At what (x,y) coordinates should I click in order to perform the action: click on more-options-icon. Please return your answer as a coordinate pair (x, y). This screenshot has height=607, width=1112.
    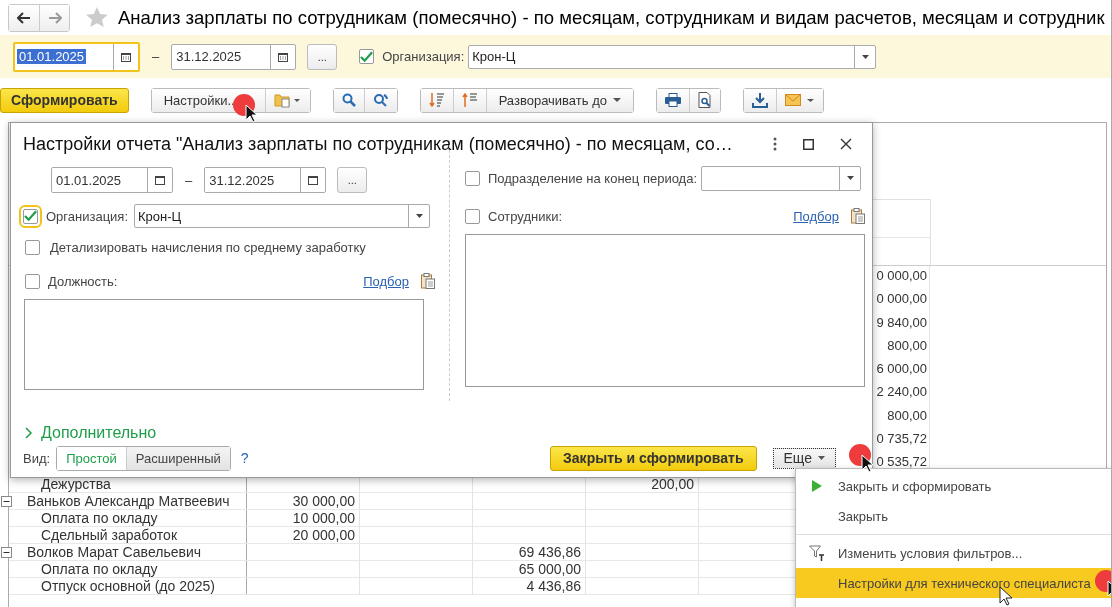
    Looking at the image, I should click on (775, 144).